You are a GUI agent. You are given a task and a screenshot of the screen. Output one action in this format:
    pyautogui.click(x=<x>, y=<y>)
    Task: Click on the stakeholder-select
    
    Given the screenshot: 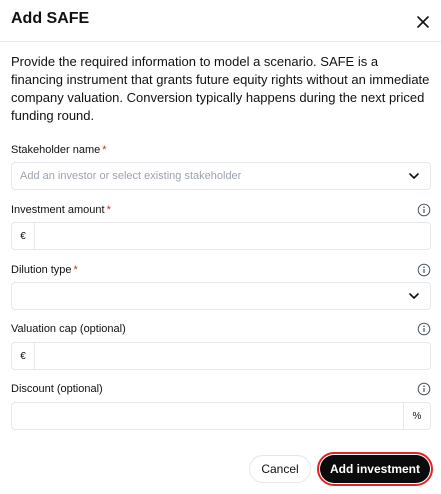 What is the action you would take?
    pyautogui.click(x=221, y=176)
    